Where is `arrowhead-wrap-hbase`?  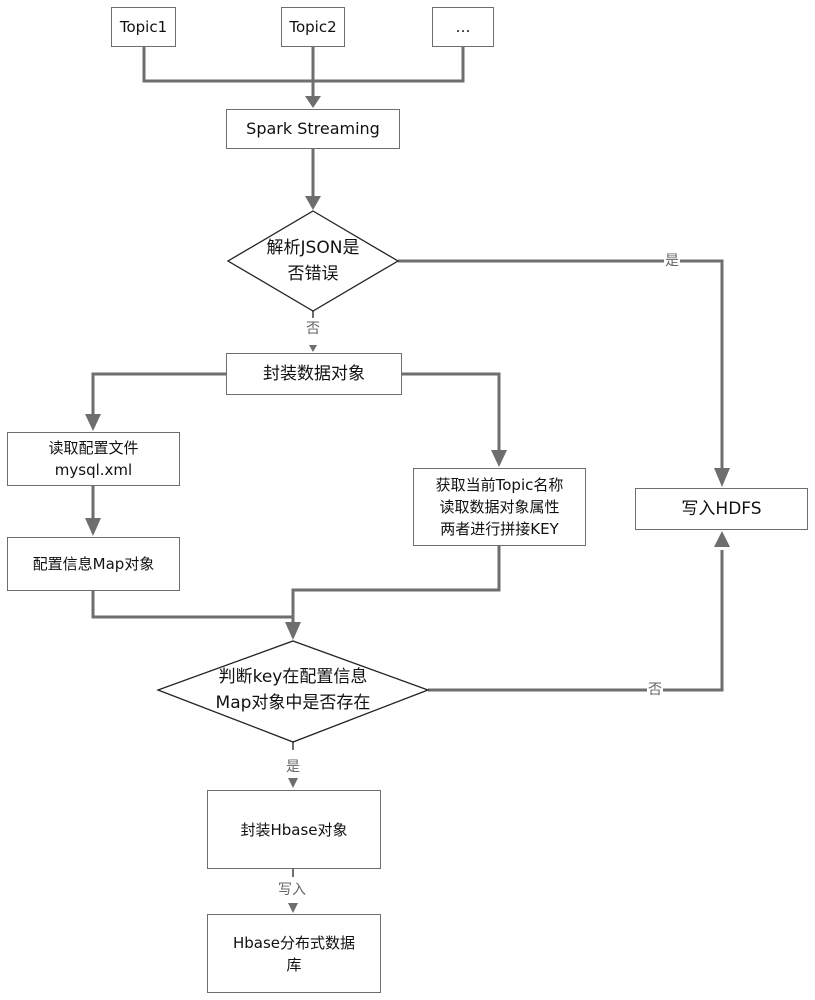 arrowhead-wrap-hbase is located at coordinates (293, 783).